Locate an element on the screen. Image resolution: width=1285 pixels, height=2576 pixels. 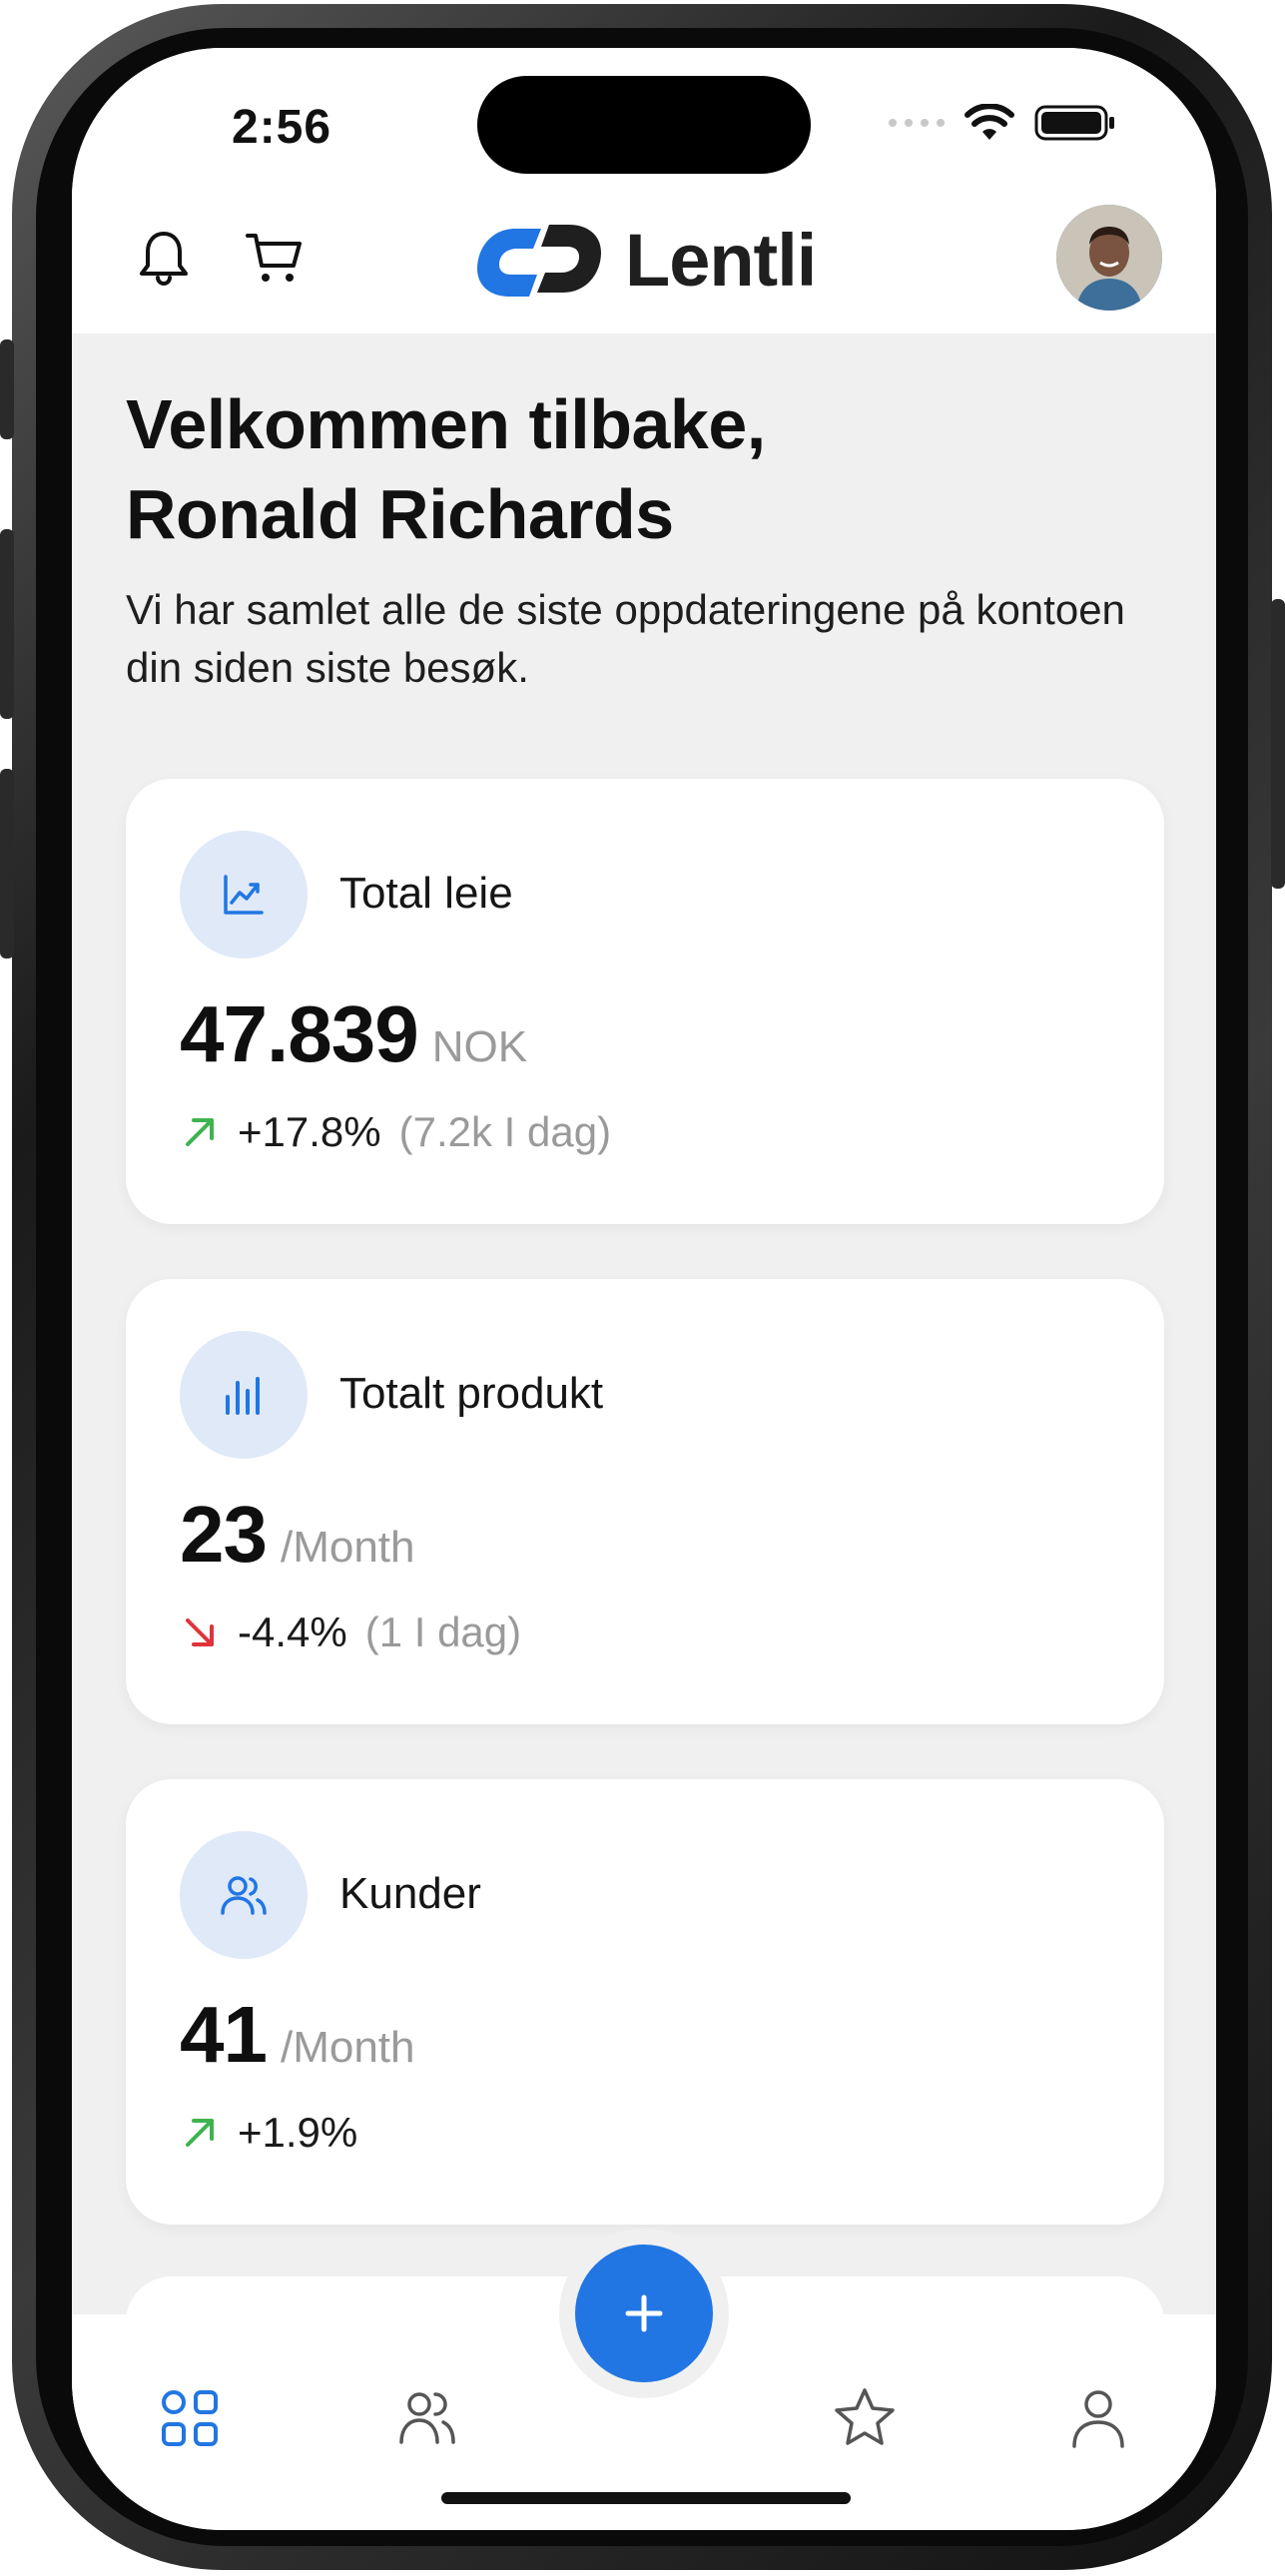
card-unit: NOK is located at coordinates (479, 1046).